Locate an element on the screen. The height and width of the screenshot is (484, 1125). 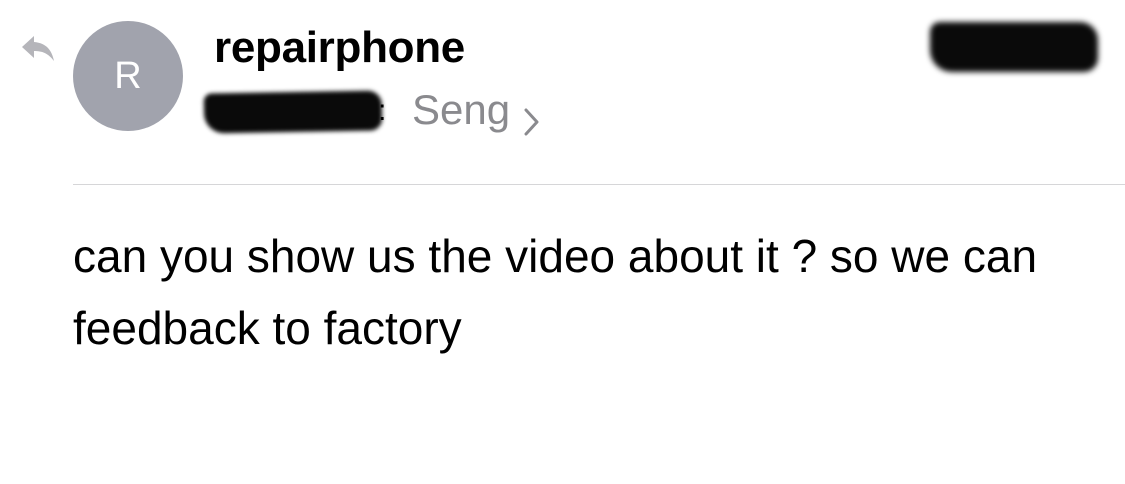
chevron-right-icon is located at coordinates (532, 116).